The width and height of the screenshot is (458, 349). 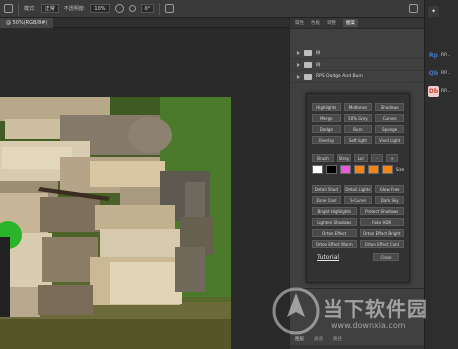 What do you see at coordinates (74, 9) in the screenshot?
I see `opacity-label: 不透明度:` at bounding box center [74, 9].